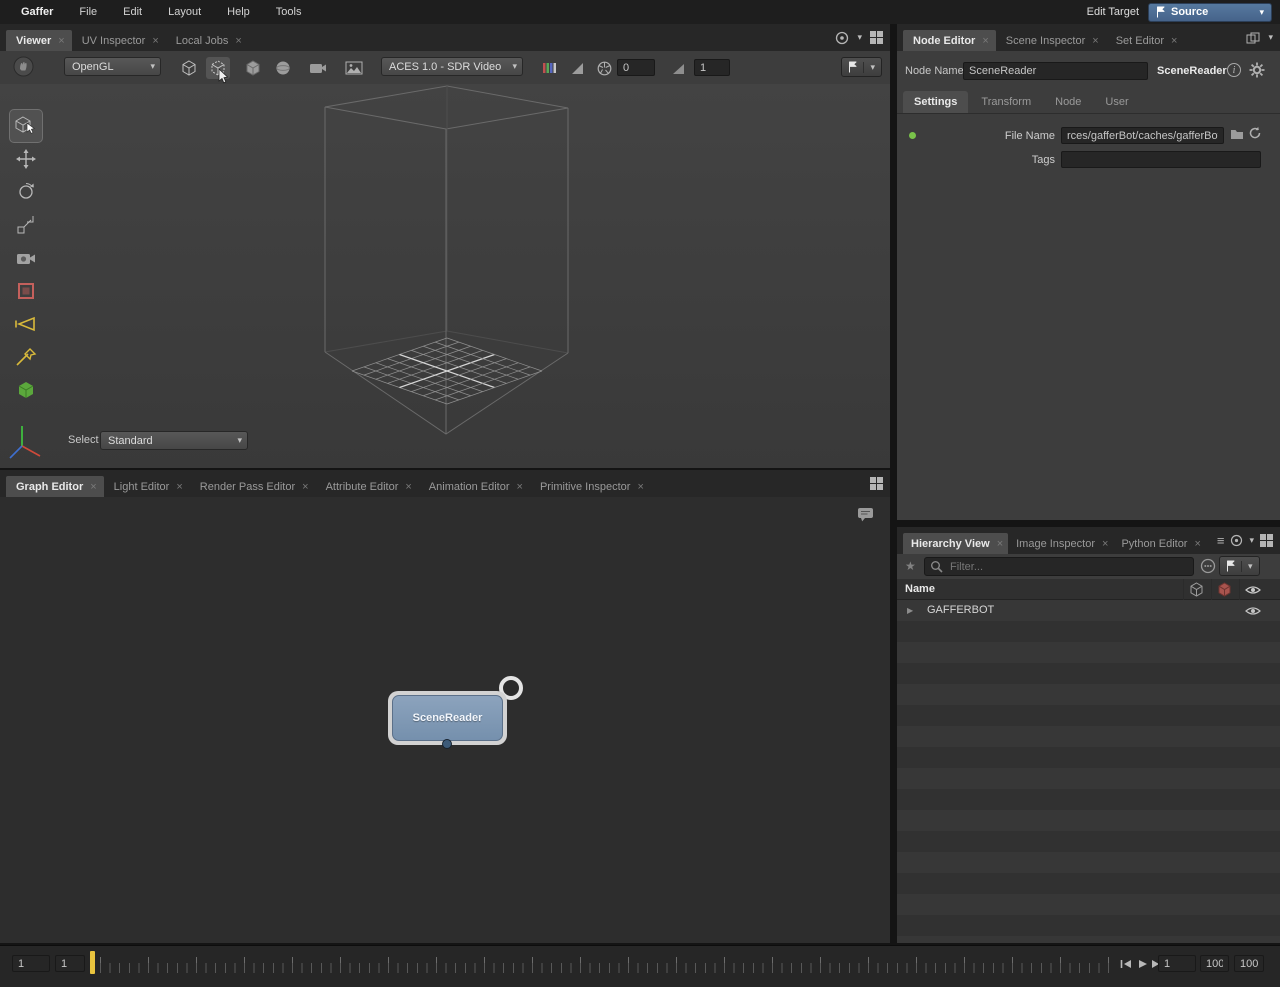  What do you see at coordinates (1196, 589) in the screenshot?
I see `scene-cube-column-icon` at bounding box center [1196, 589].